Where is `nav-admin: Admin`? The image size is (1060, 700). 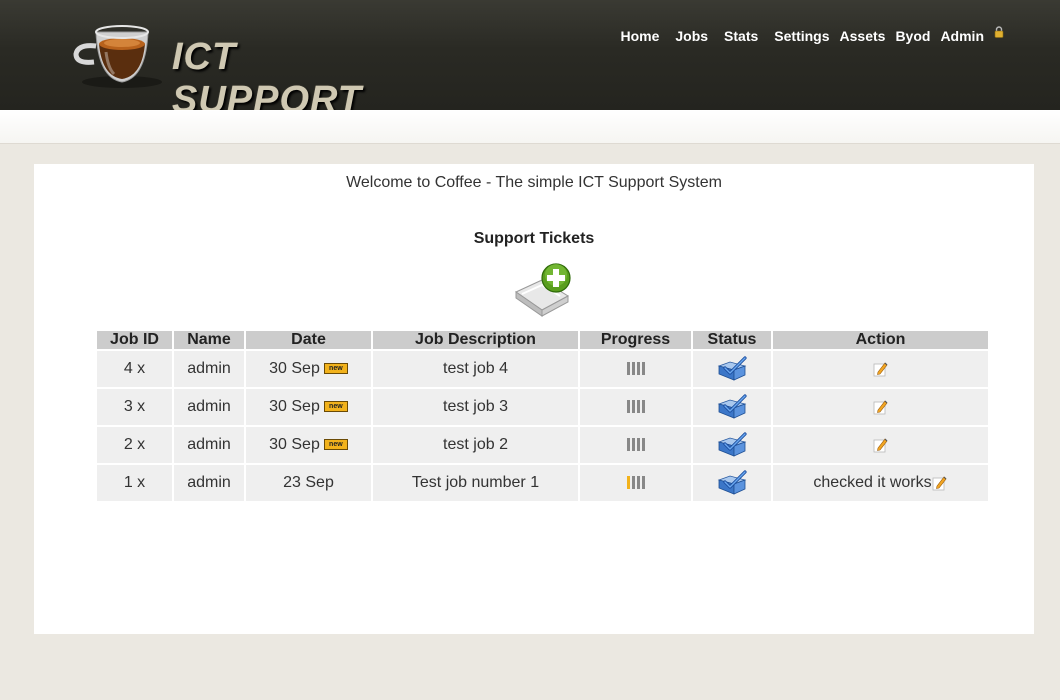
nav-admin: Admin is located at coordinates (962, 36).